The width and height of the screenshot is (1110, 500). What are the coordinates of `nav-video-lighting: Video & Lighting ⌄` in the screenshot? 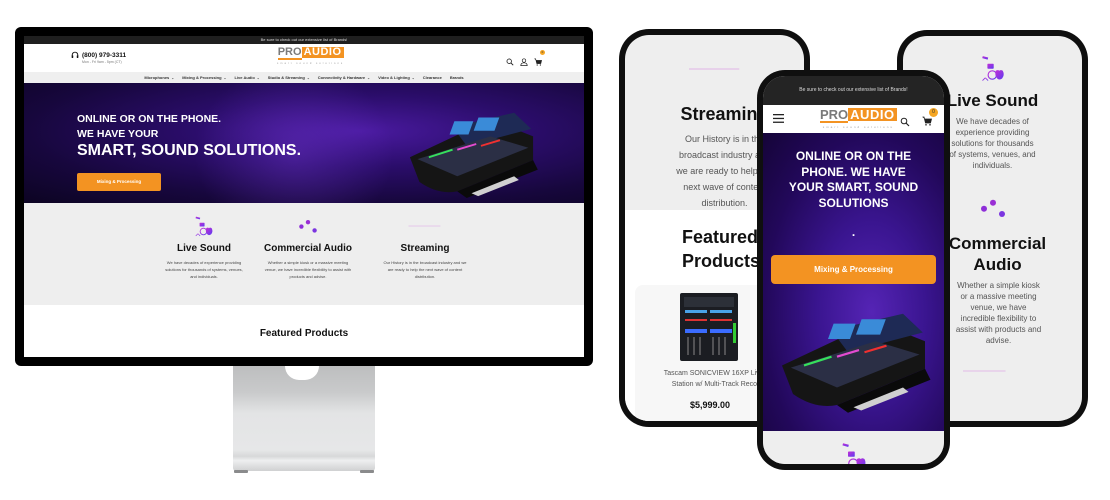 It's located at (396, 77).